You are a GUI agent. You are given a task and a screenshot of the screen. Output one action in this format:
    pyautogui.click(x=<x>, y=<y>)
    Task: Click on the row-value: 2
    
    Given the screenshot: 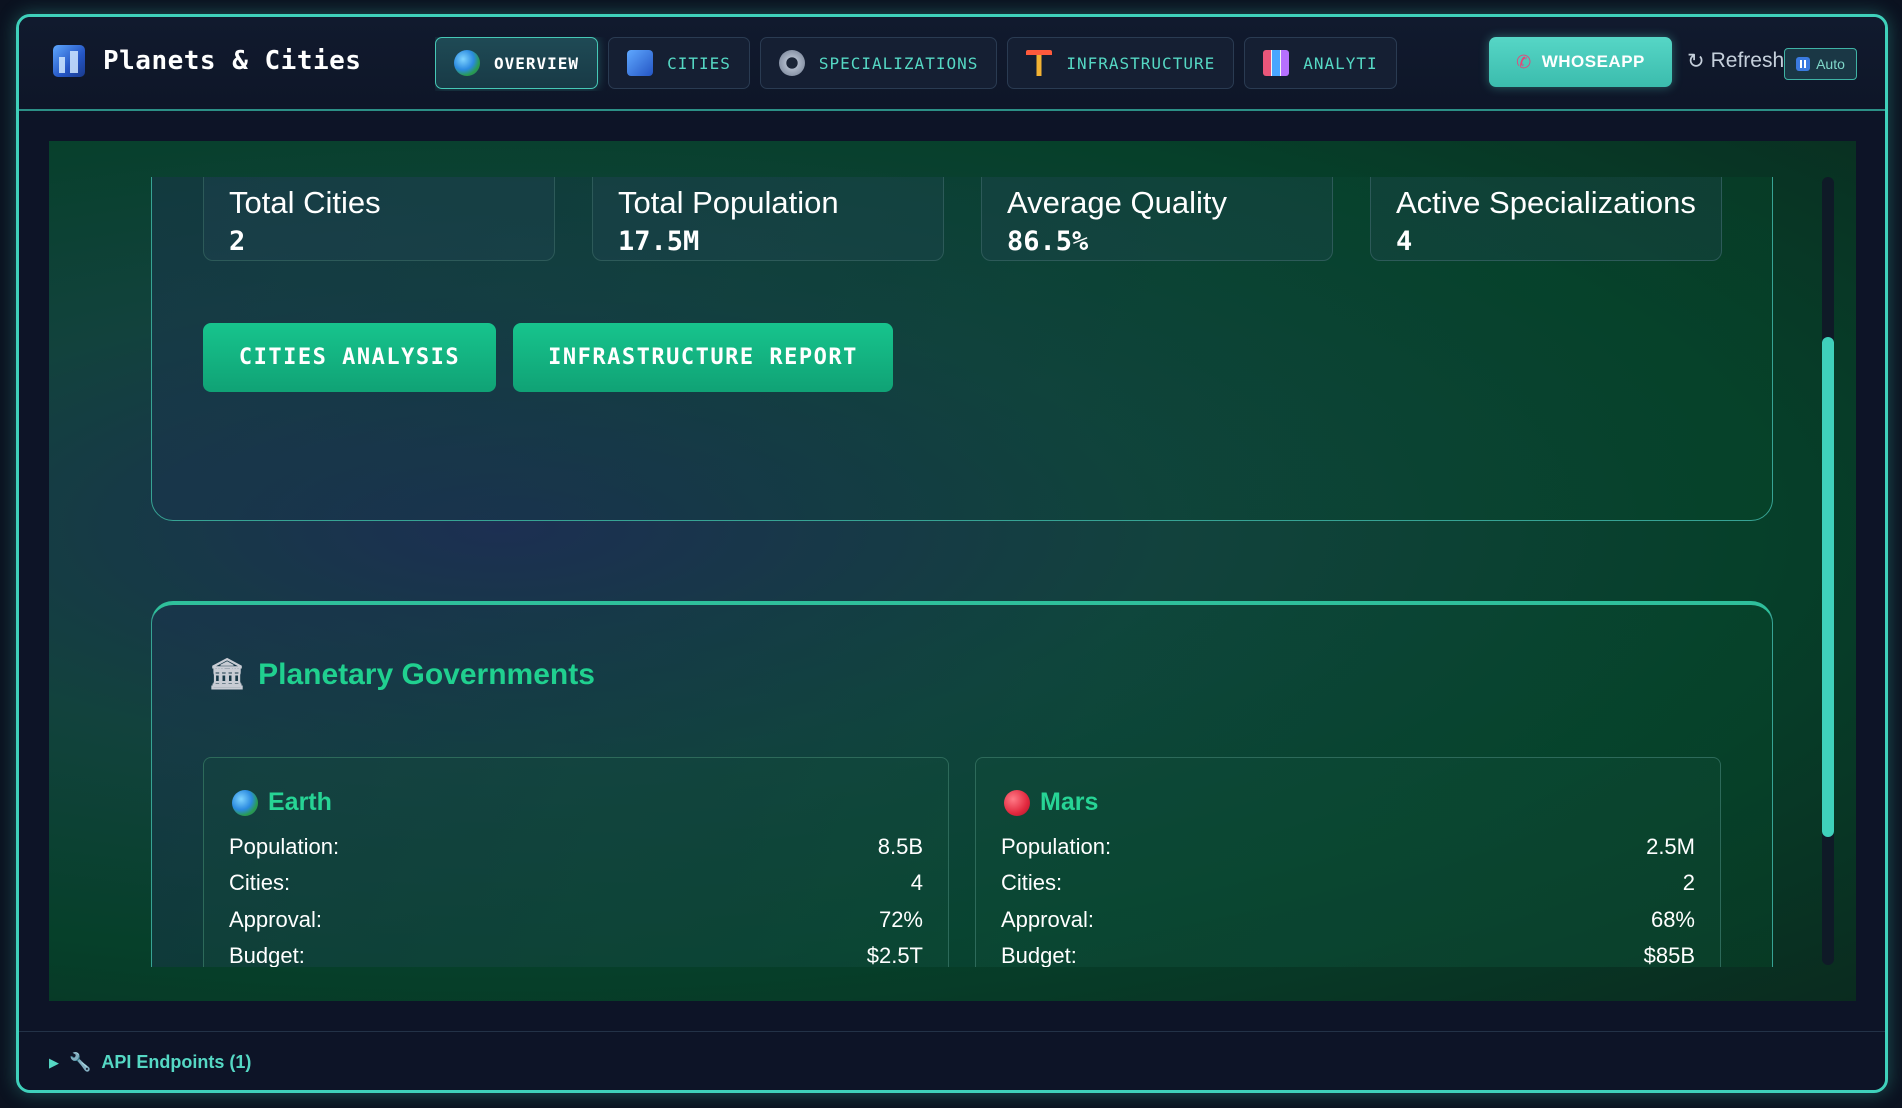 What is the action you would take?
    pyautogui.click(x=1688, y=882)
    